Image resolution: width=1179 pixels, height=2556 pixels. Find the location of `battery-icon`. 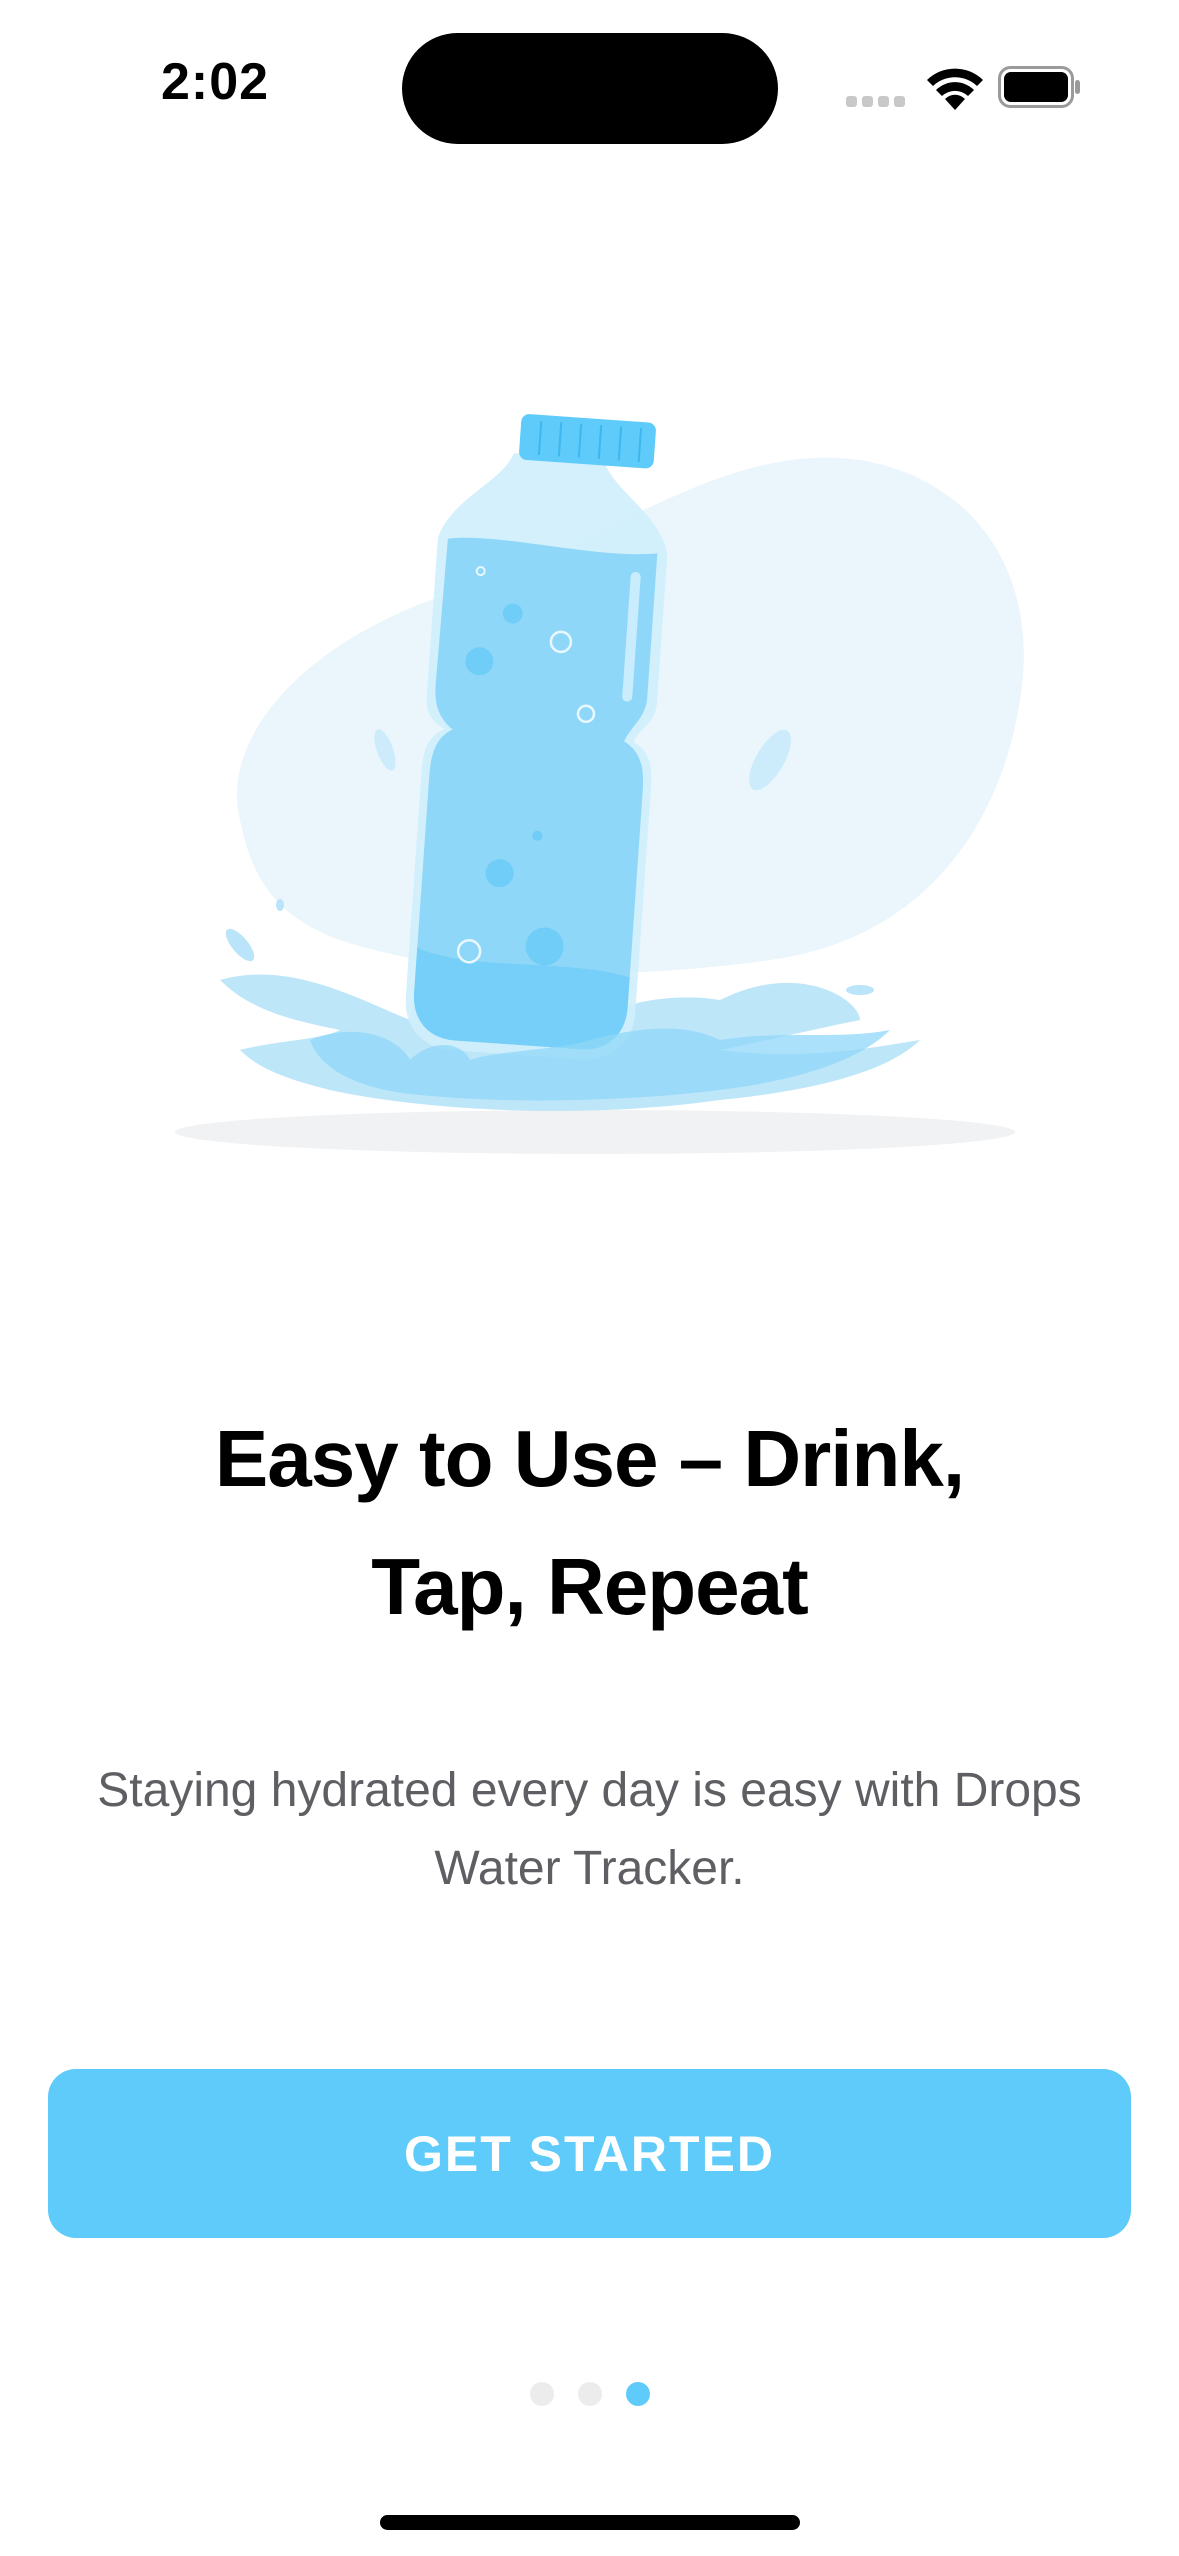

battery-icon is located at coordinates (1039, 87).